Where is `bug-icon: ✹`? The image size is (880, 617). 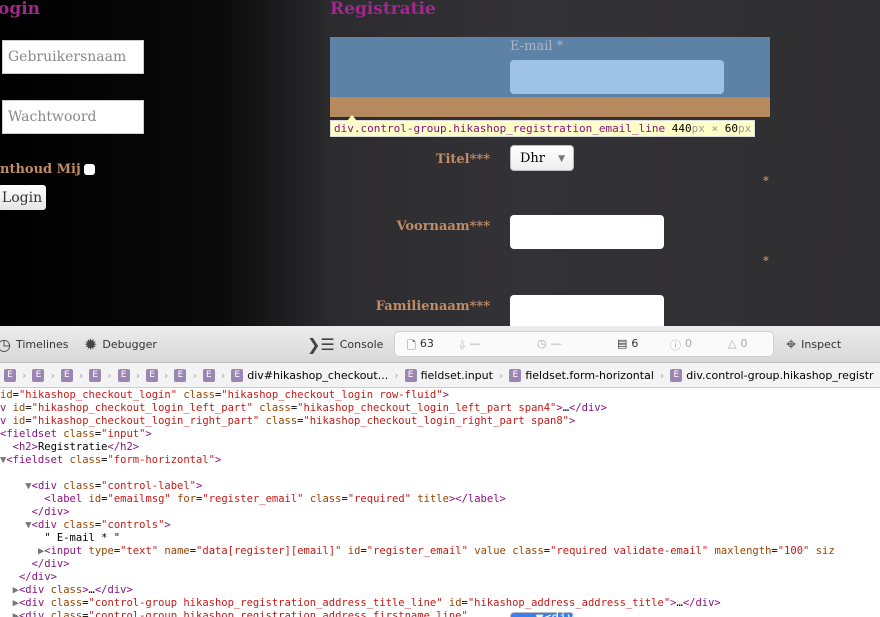
bug-icon: ✹ is located at coordinates (91, 344).